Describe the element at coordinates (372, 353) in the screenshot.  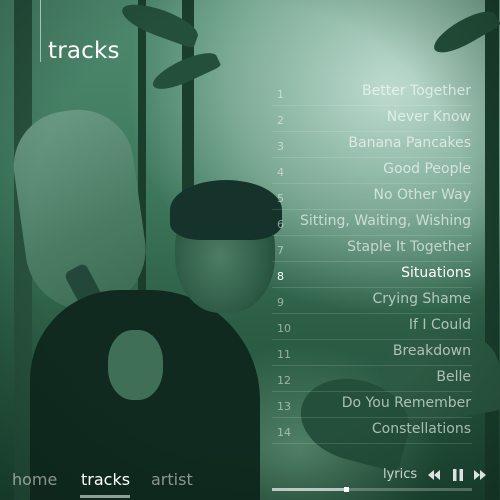
I see `track-row: 11 Breakdown` at that location.